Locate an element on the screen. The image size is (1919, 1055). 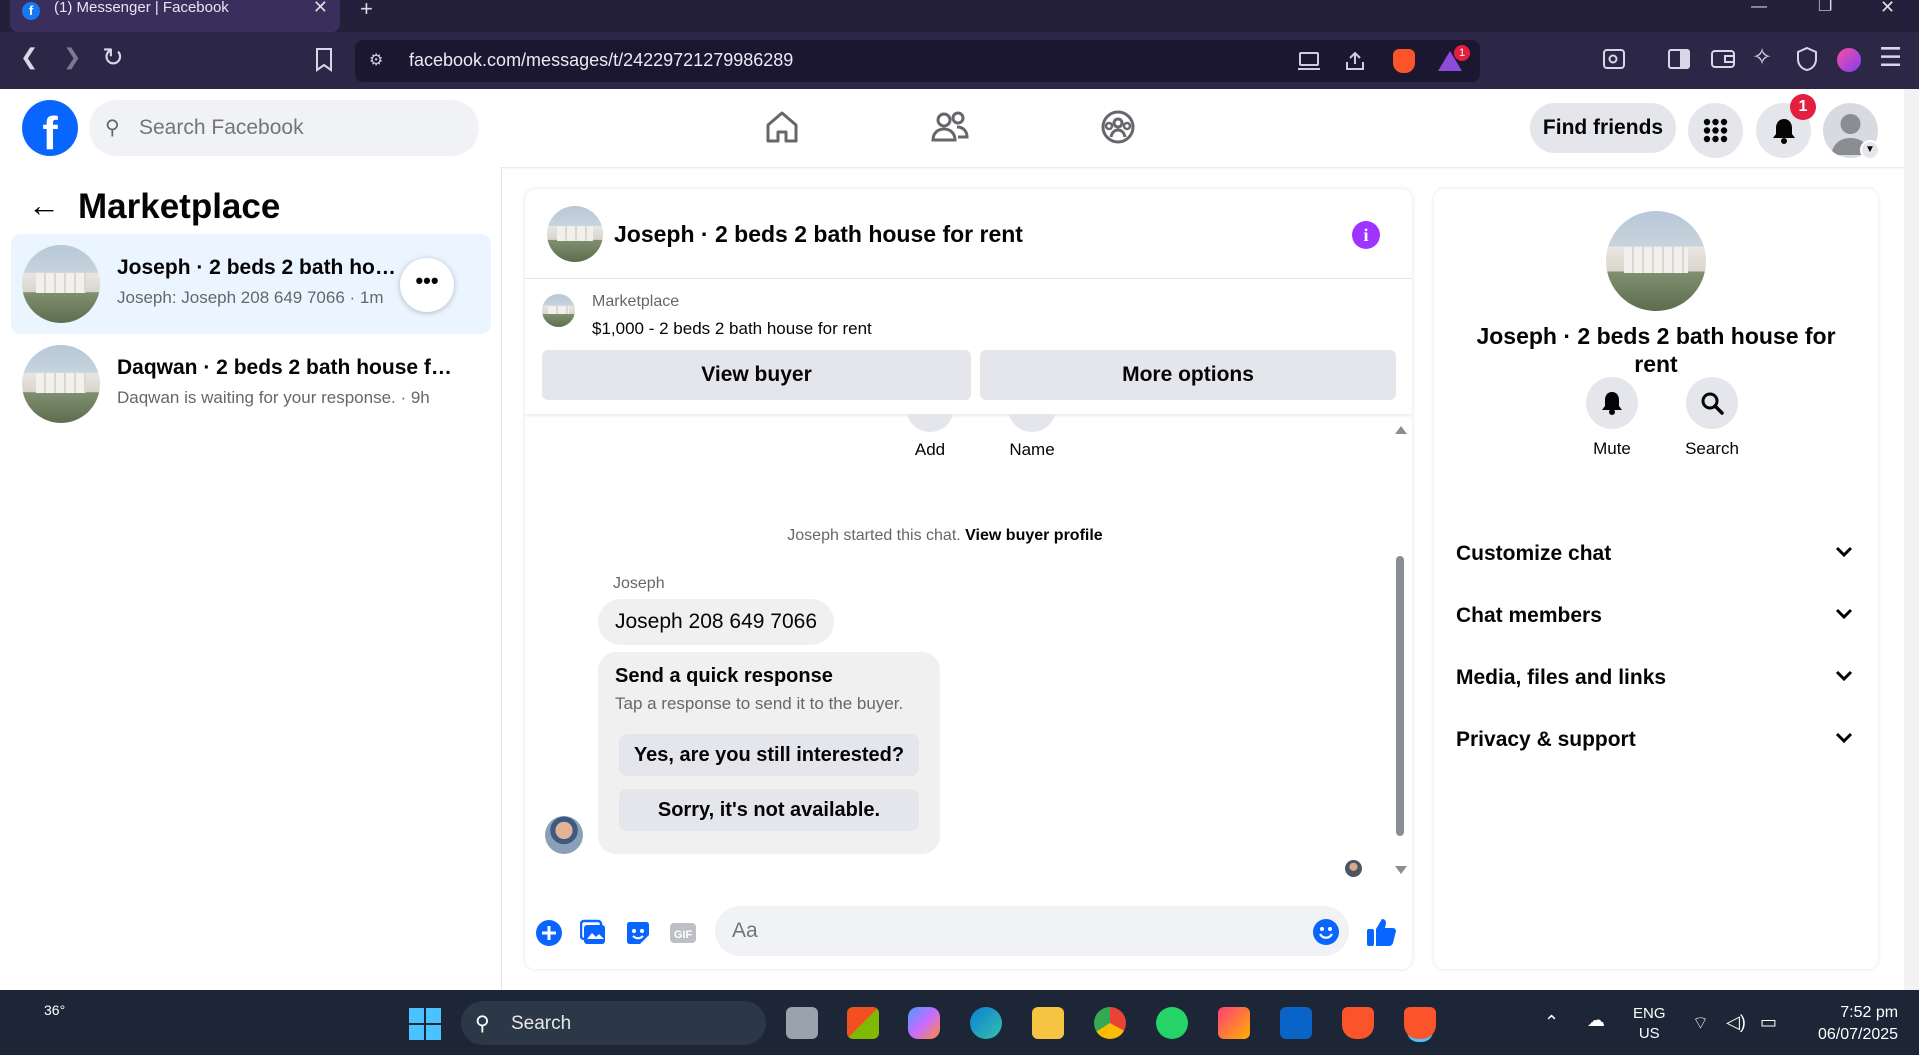
language-indicator: ENG US is located at coordinates (1649, 1024).